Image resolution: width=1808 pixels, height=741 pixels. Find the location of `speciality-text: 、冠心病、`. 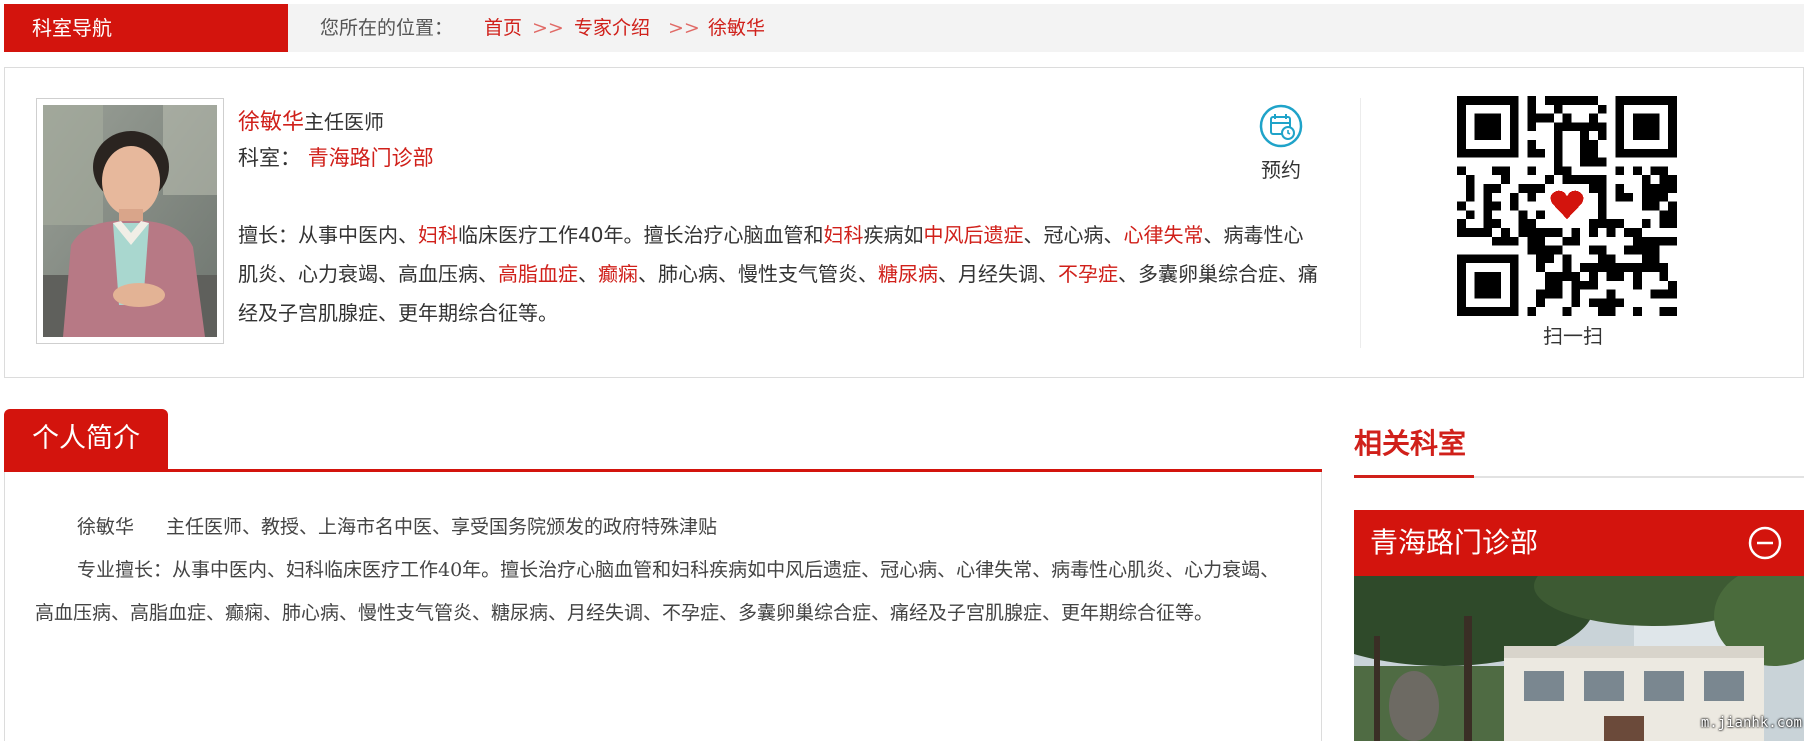

speciality-text: 、冠心病、 is located at coordinates (1073, 235).